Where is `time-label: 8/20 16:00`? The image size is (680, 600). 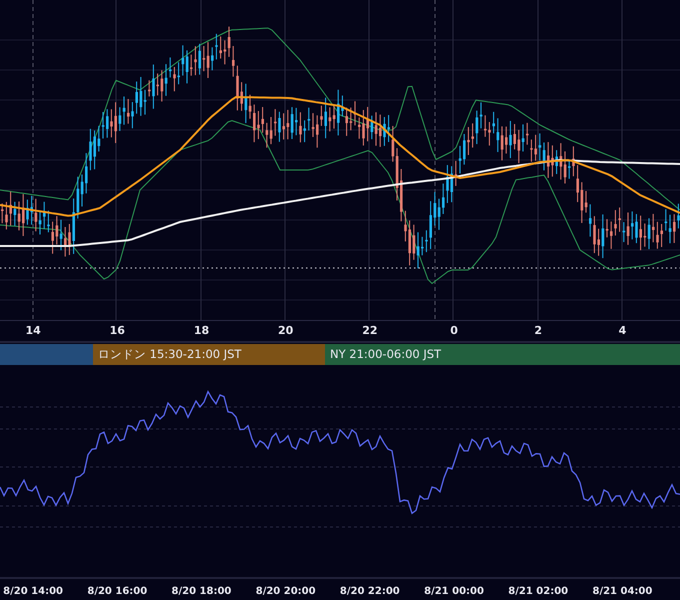 time-label: 8/20 16:00 is located at coordinates (117, 592).